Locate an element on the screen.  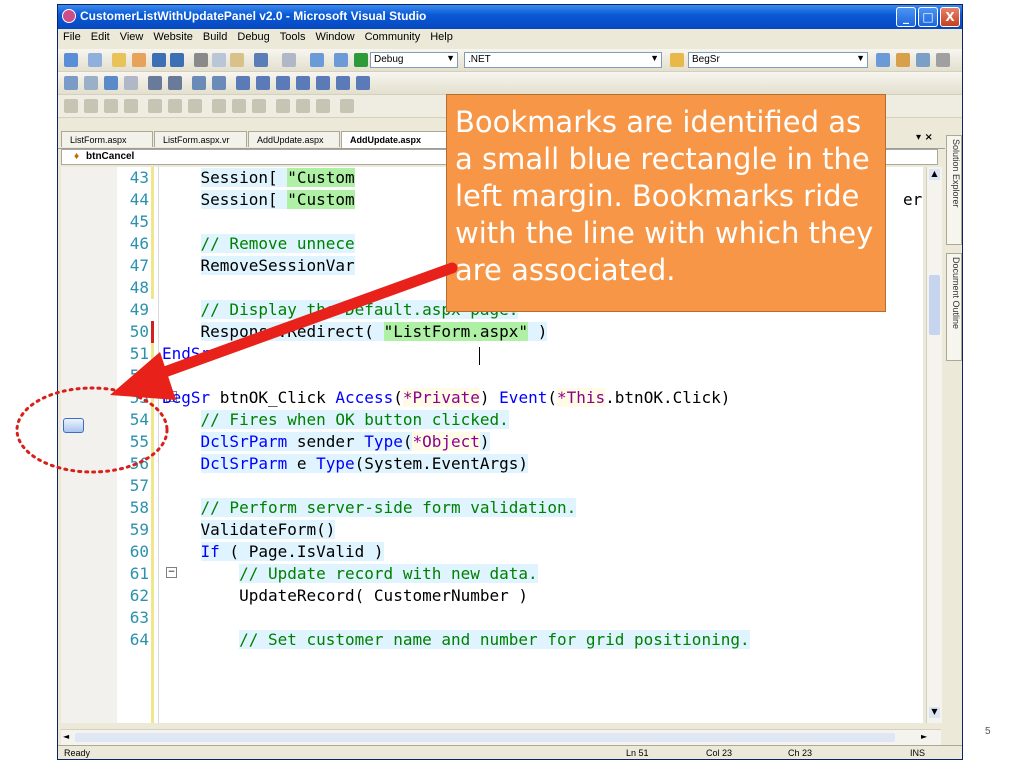
code-line: UpdateRecord( CustomerNumber ) is located at coordinates (345, 596).